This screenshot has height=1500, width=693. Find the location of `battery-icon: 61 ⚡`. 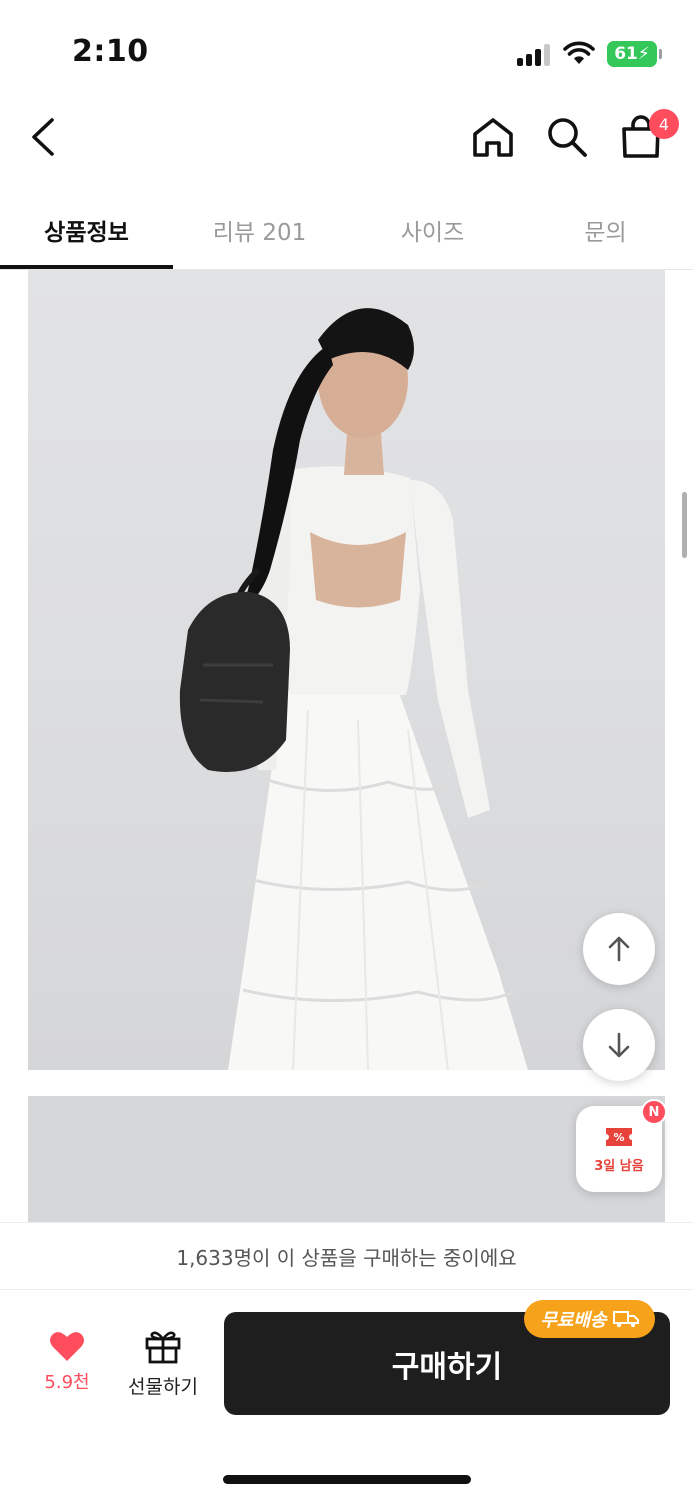

battery-icon: 61 ⚡ is located at coordinates (634, 54).